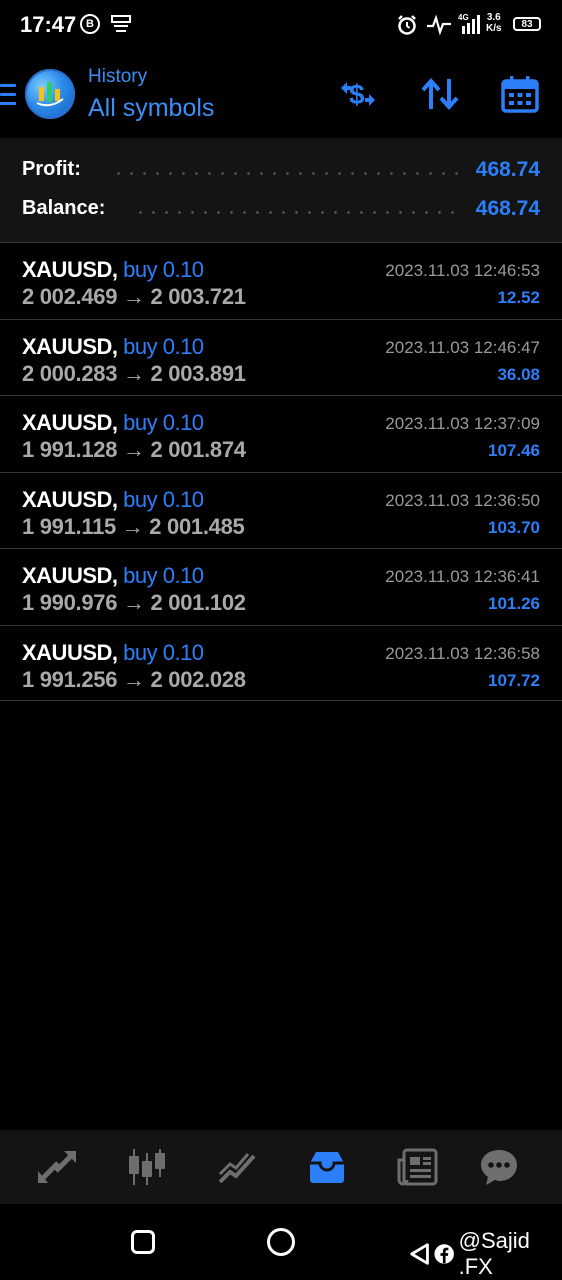 This screenshot has height=1280, width=562. I want to click on nav-news, so click(417, 1167).